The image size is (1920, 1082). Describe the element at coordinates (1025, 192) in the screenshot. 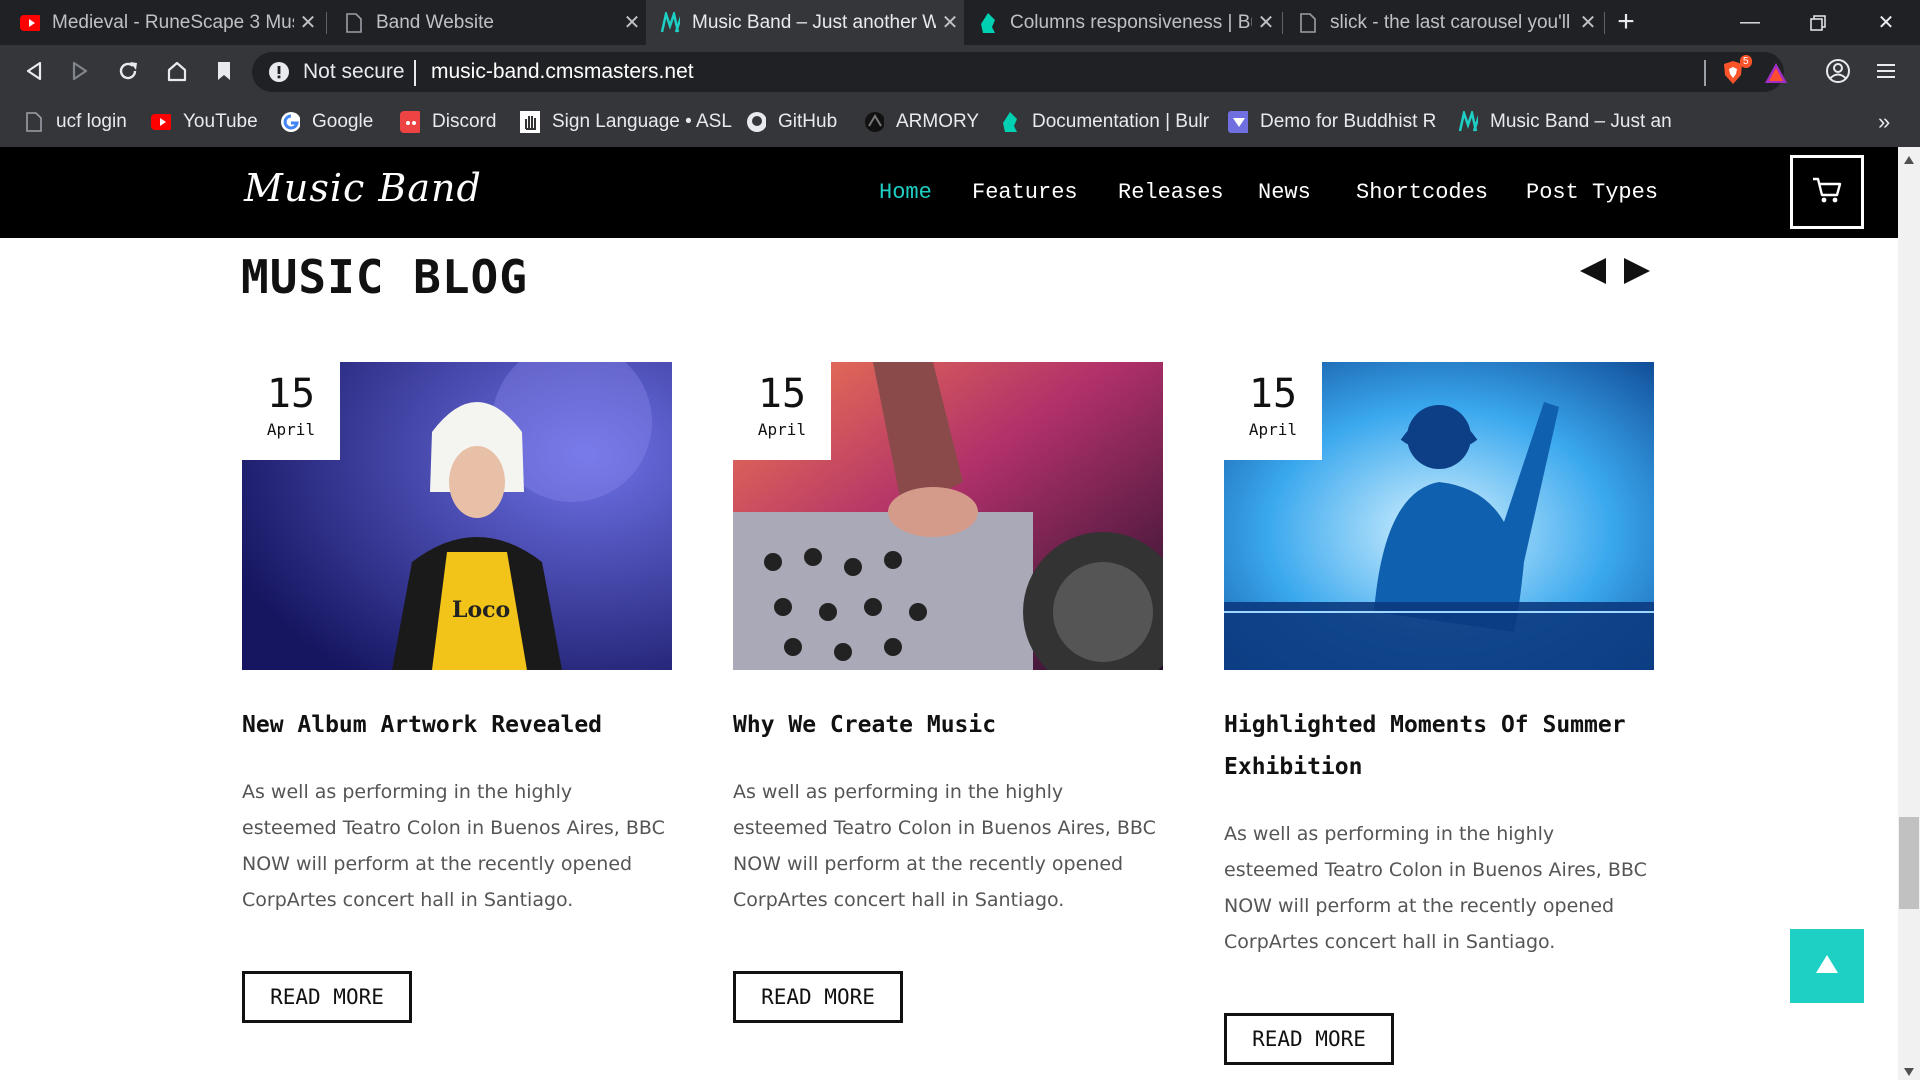

I see `nav-features: Features` at that location.